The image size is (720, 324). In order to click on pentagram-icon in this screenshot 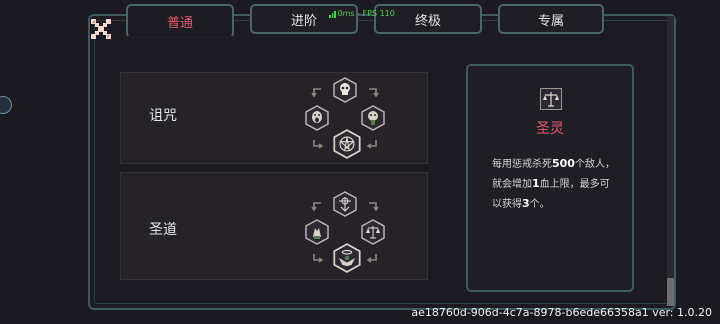, I will do `click(347, 144)`.